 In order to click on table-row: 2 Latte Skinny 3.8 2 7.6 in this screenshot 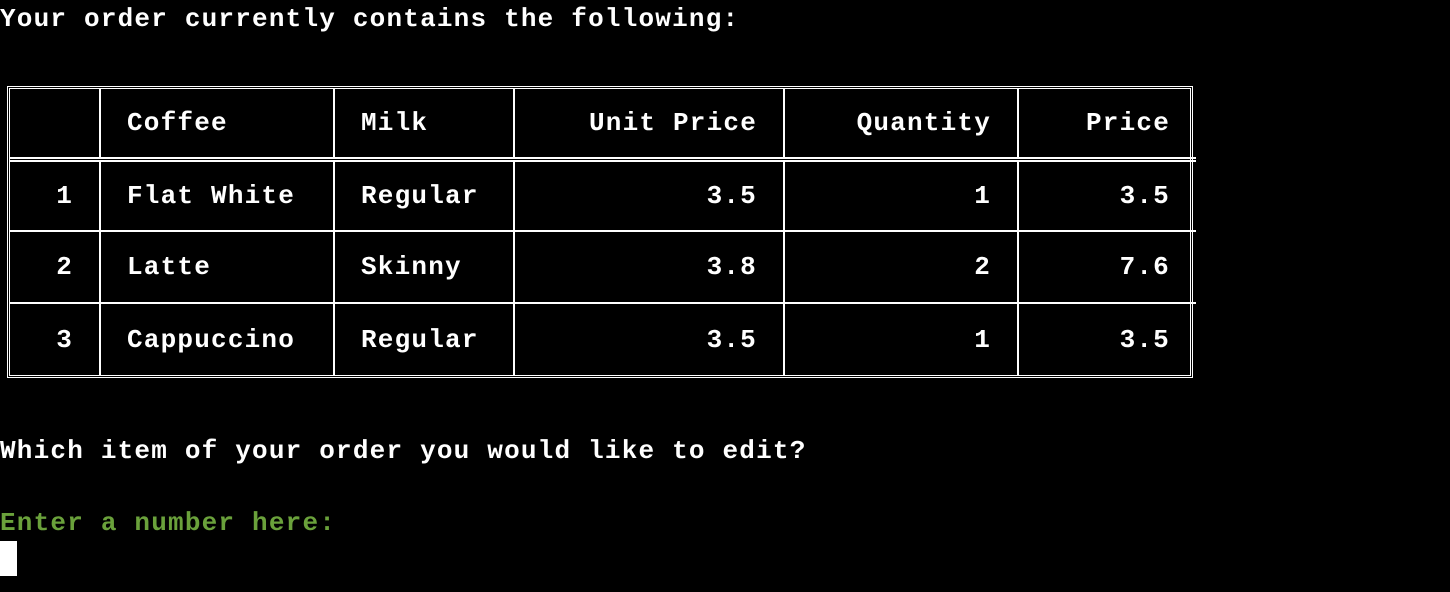, I will do `click(603, 267)`.